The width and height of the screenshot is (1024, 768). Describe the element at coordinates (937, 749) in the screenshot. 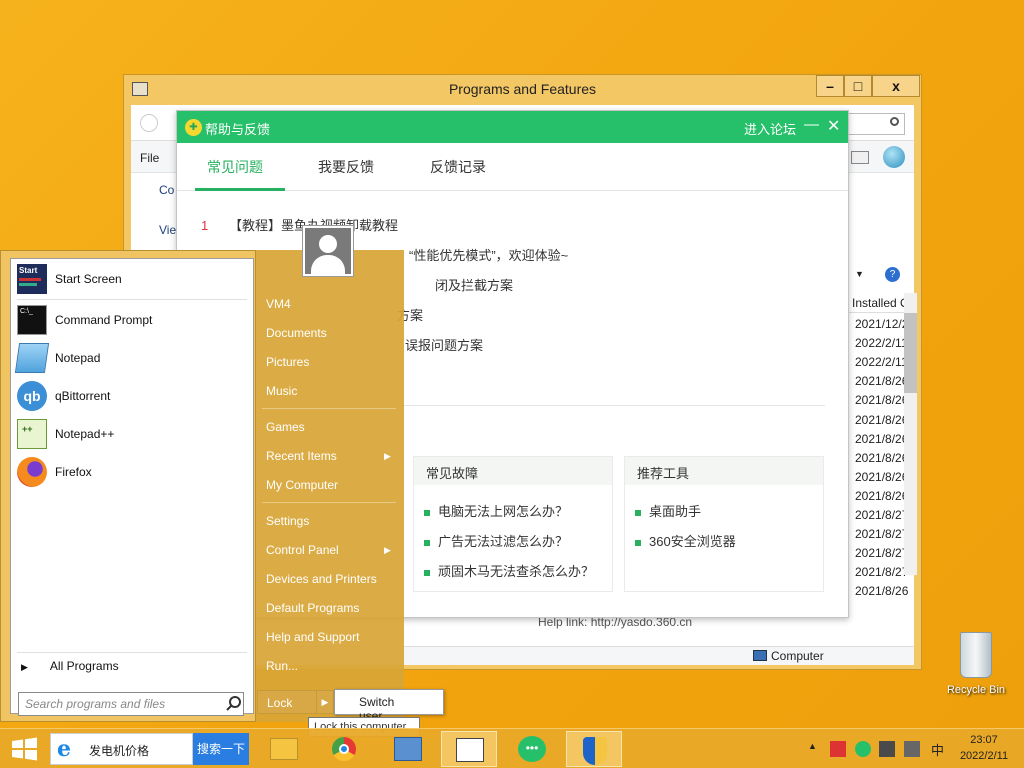

I see `input-method-indicator: 中` at that location.